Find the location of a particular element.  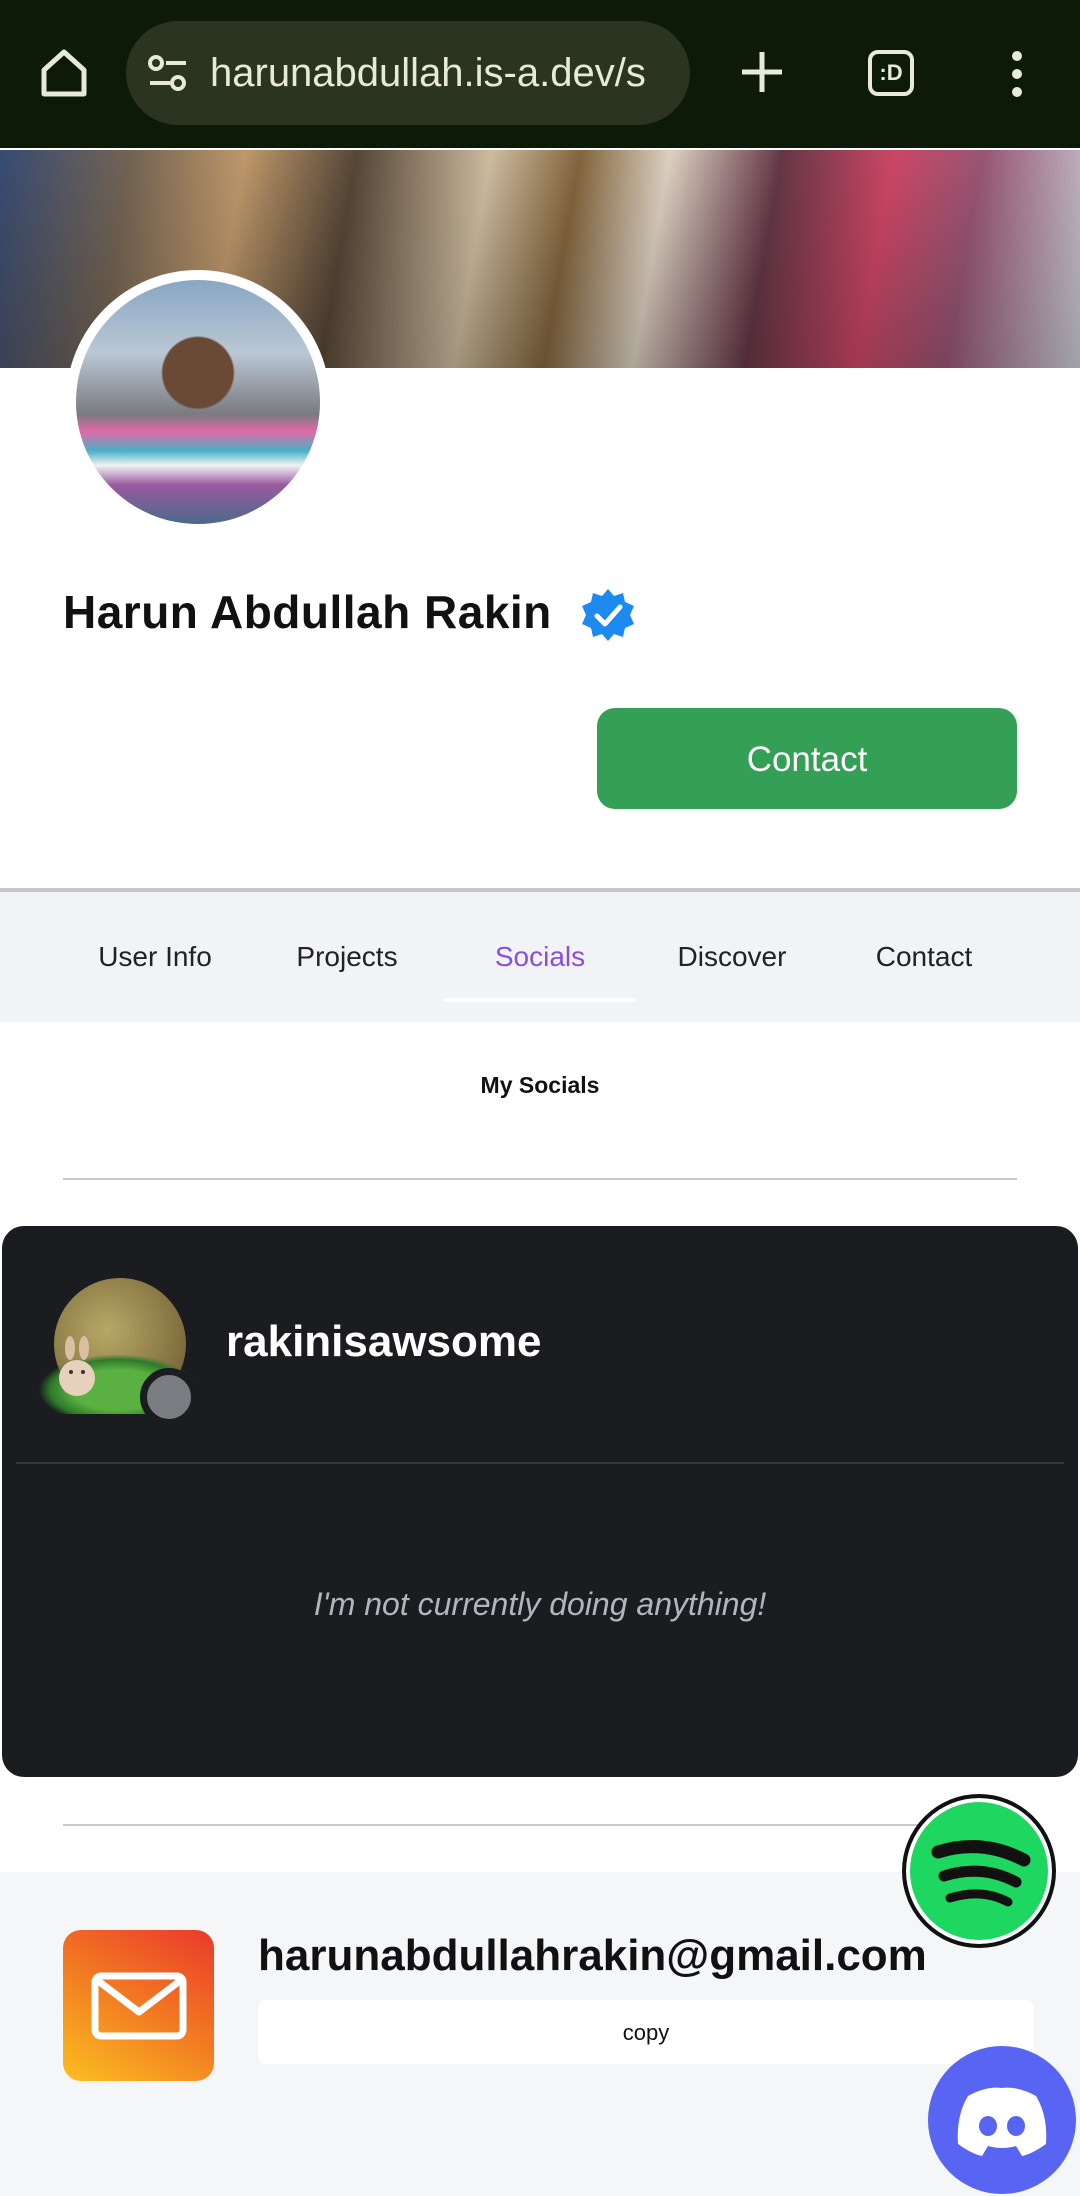

contact-button: Contact is located at coordinates (807, 758).